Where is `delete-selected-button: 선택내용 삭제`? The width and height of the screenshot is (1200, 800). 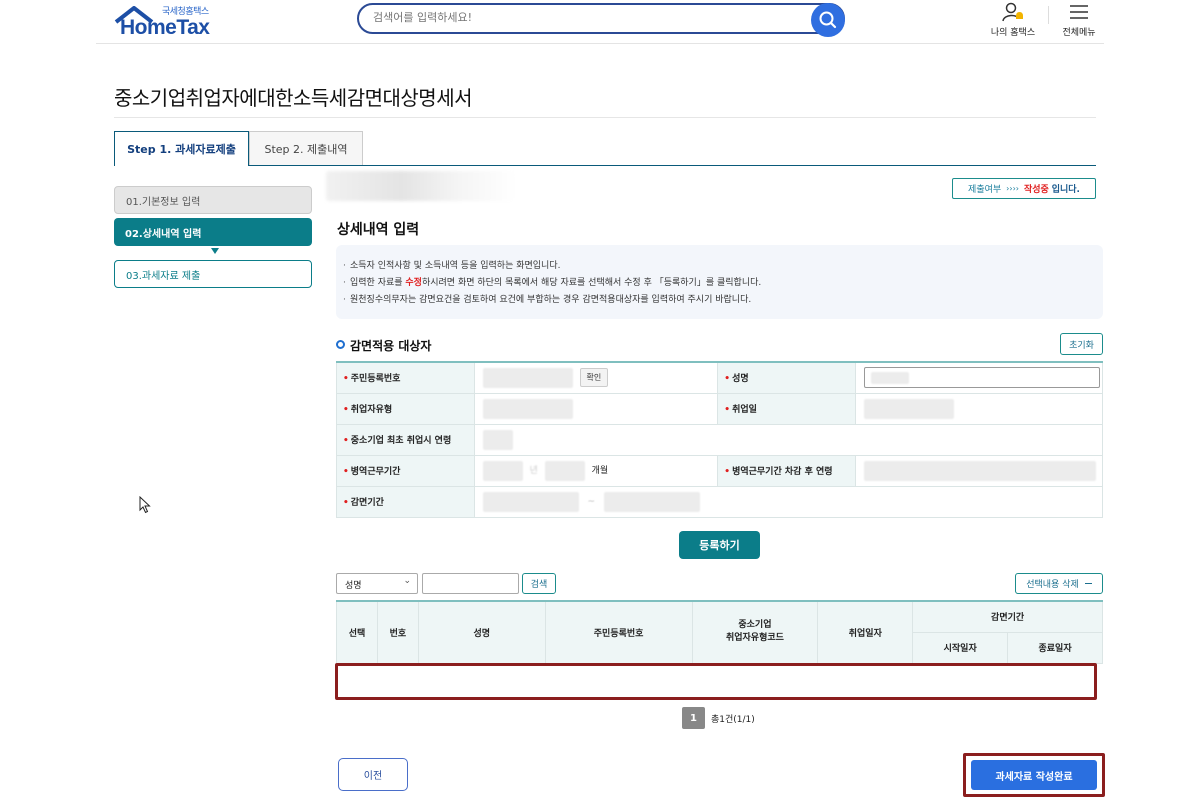
delete-selected-button: 선택내용 삭제 is located at coordinates (1059, 583).